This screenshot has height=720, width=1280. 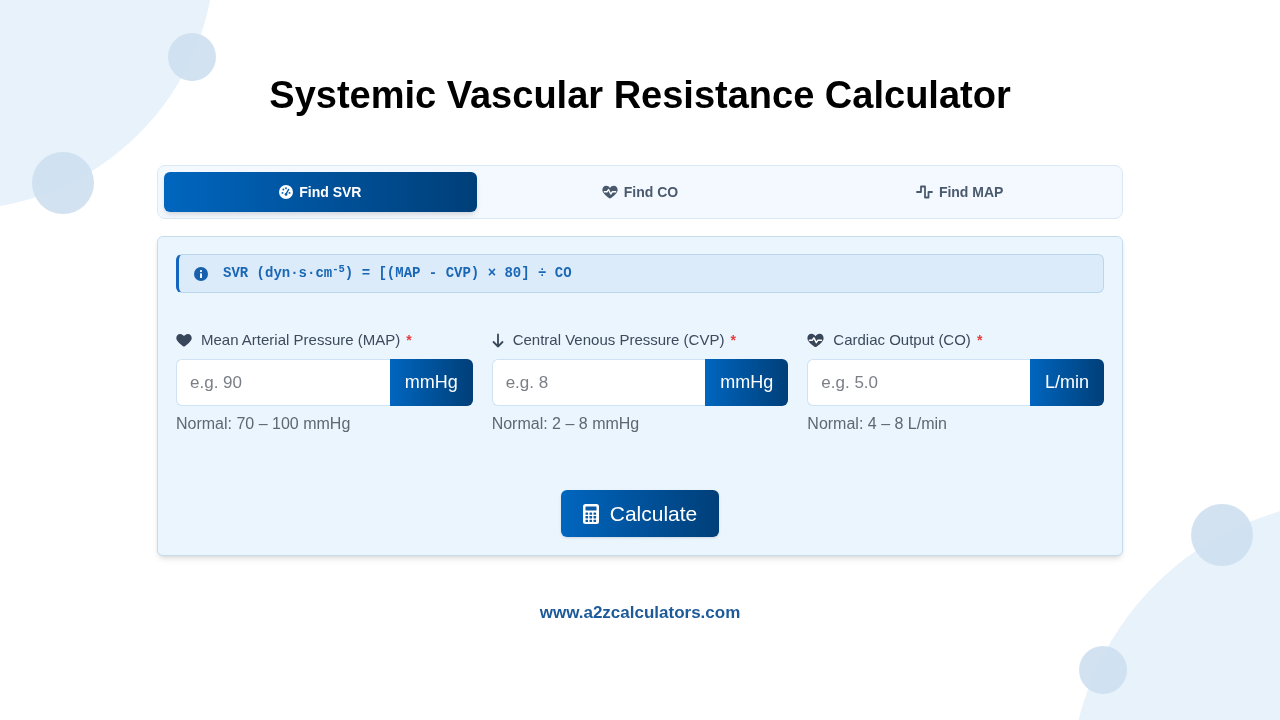 What do you see at coordinates (640, 192) in the screenshot?
I see `tab: Find CO` at bounding box center [640, 192].